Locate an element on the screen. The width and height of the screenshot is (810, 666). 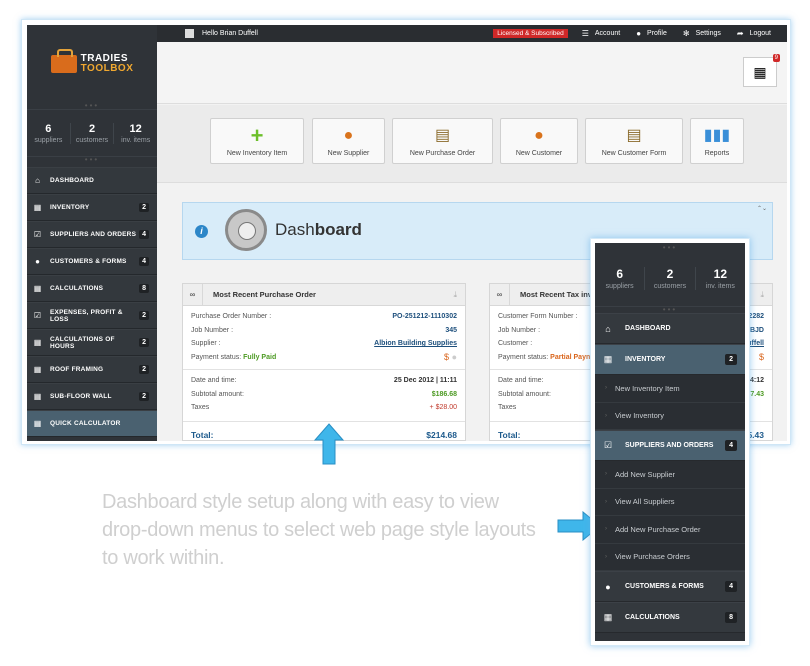
dashboard-clock-icon is located at coordinates (246, 230).